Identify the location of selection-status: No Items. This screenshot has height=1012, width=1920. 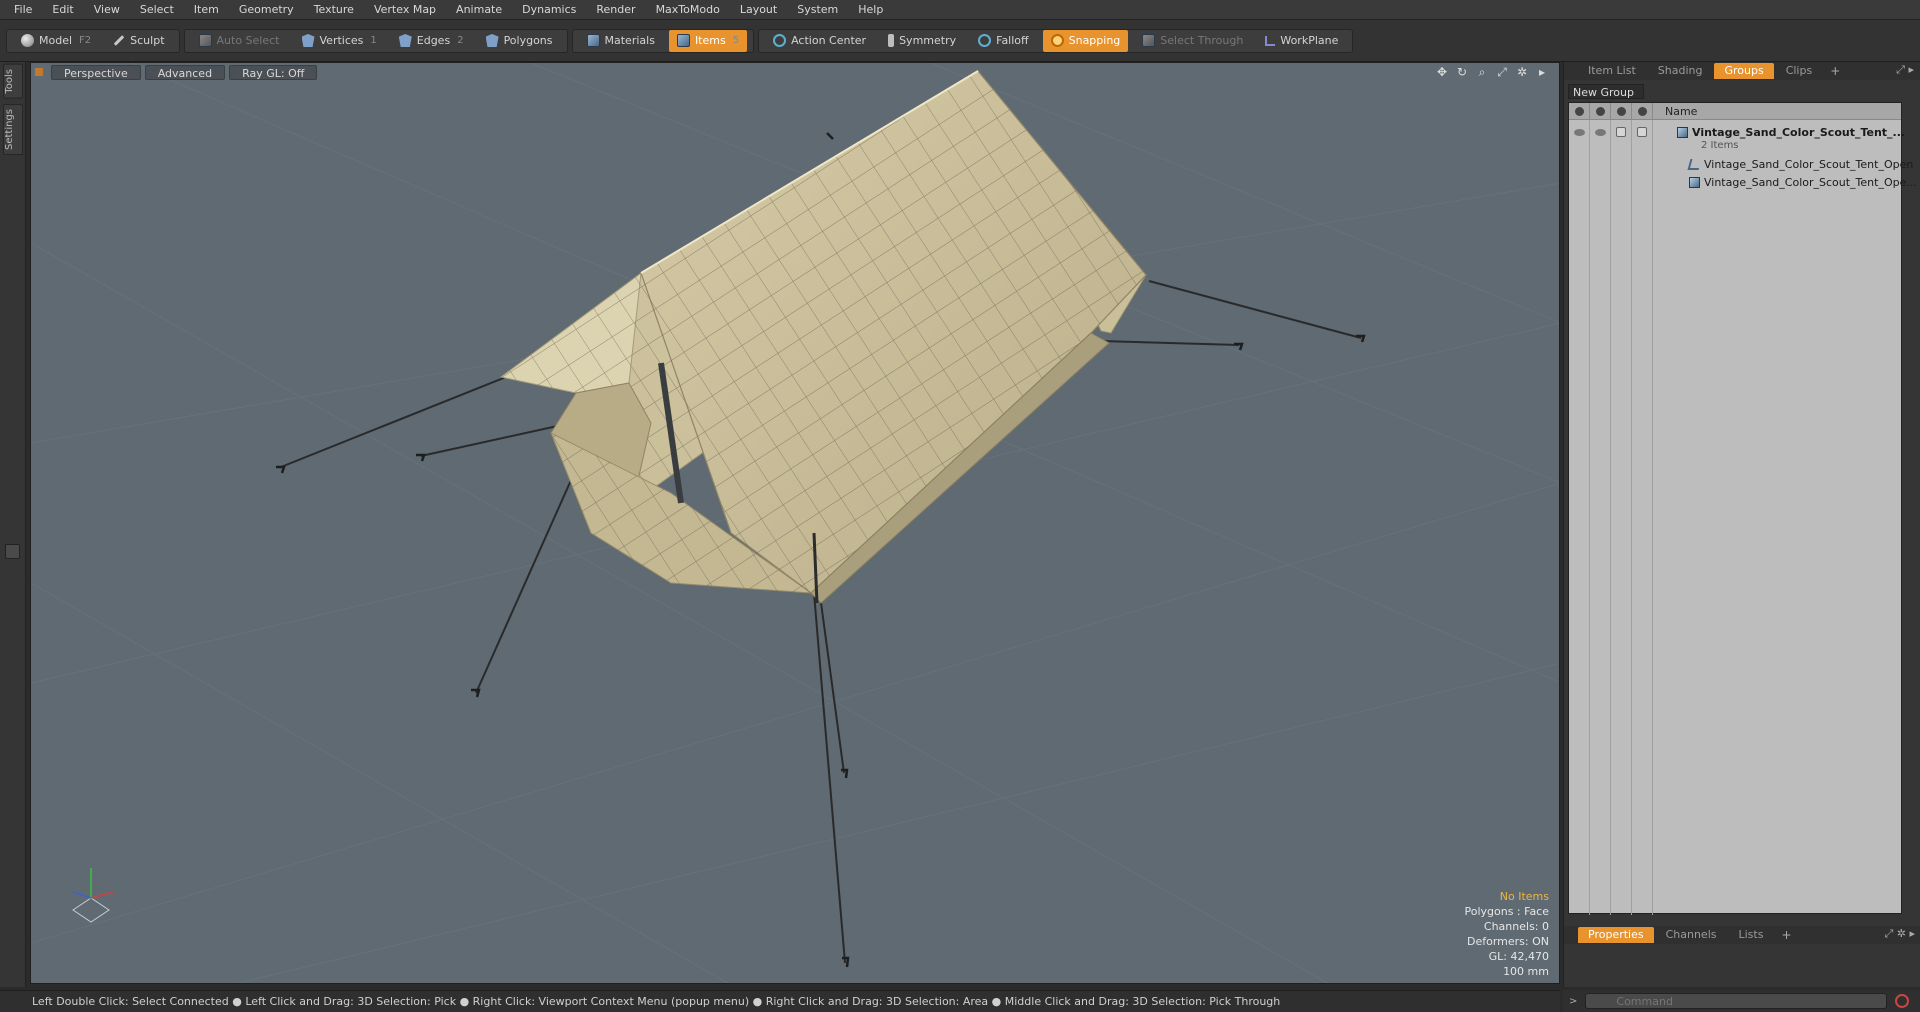
(1524, 896).